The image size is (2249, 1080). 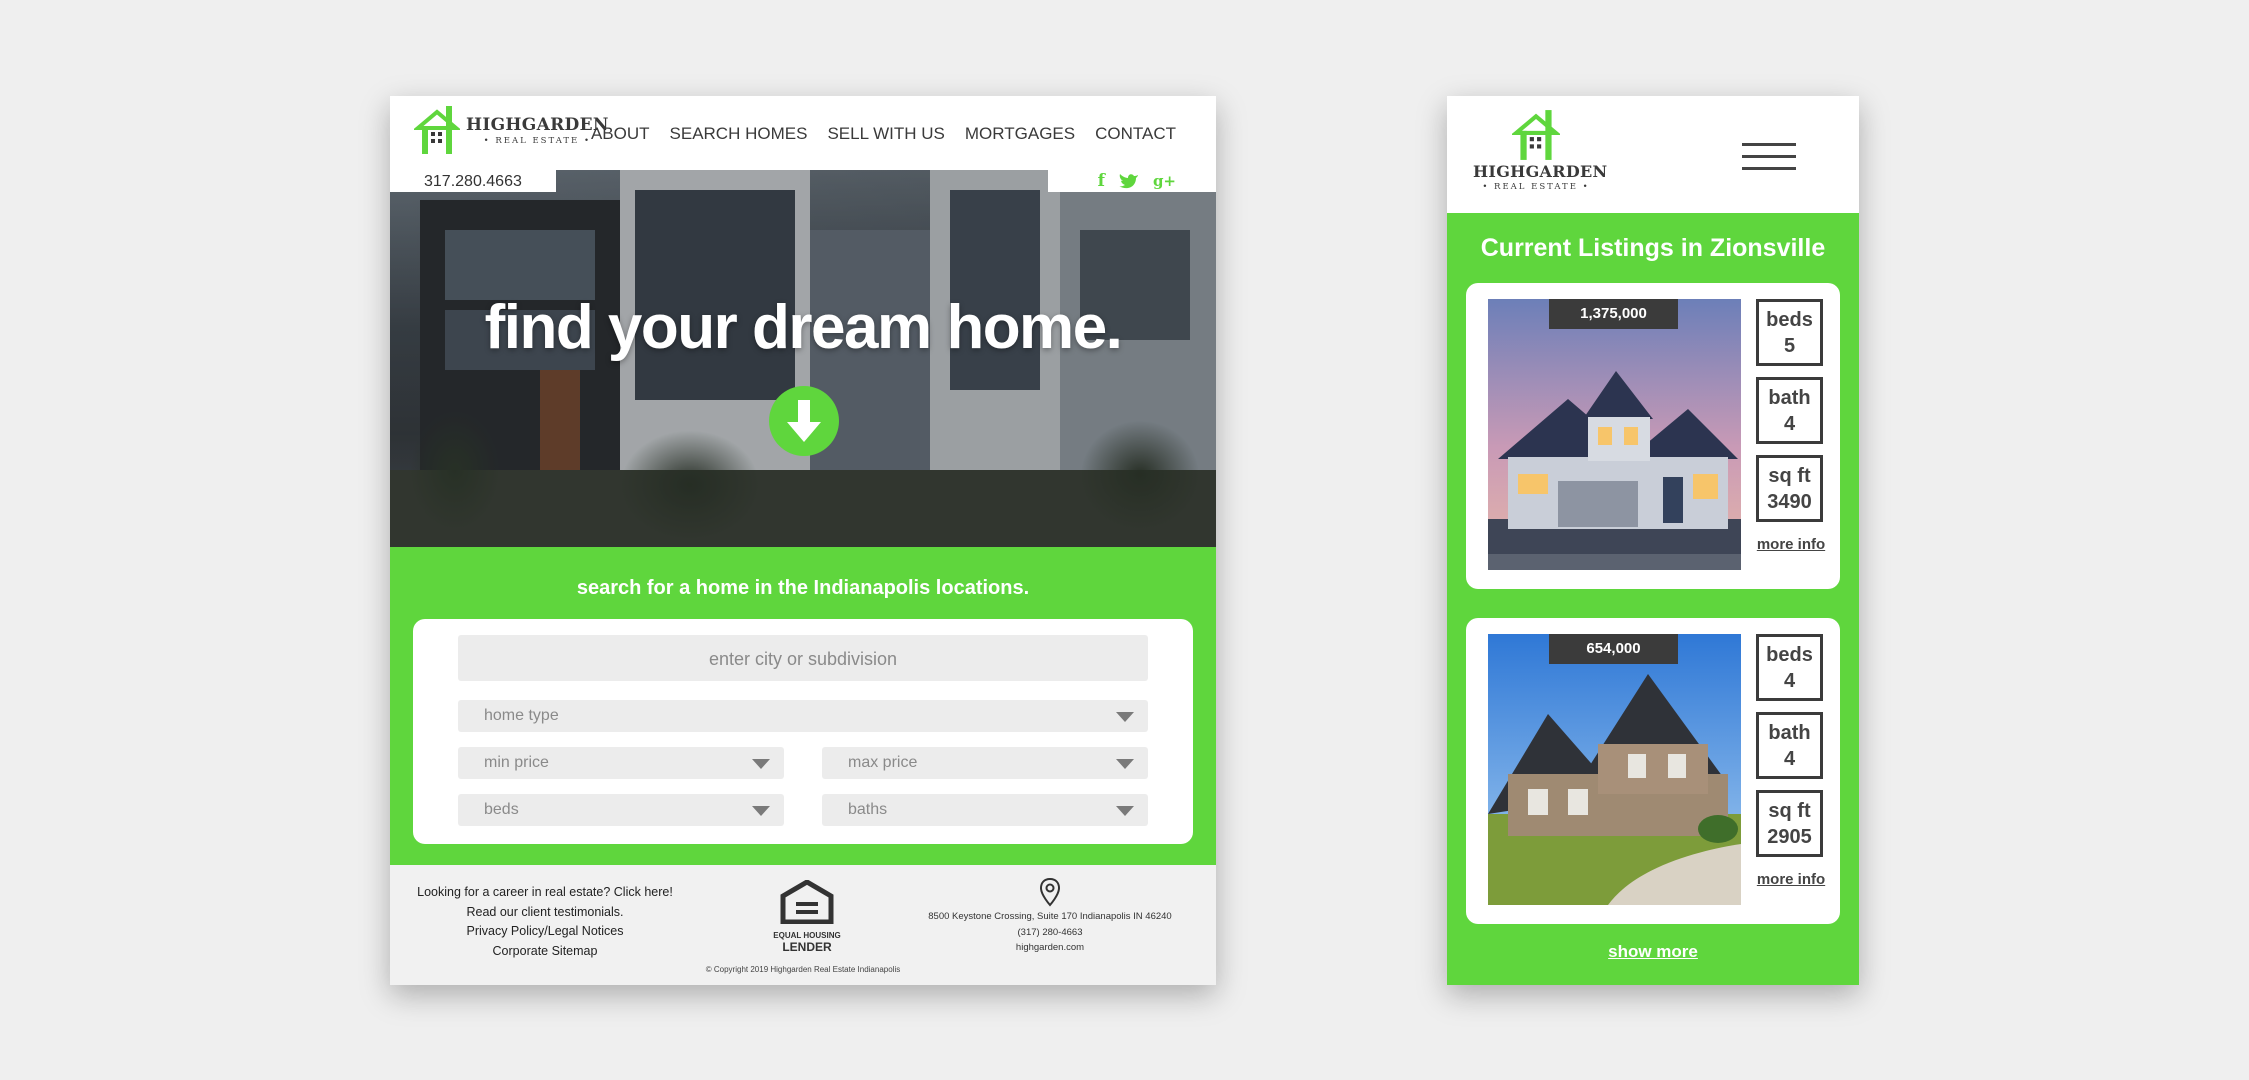 I want to click on lender-text: LENDER, so click(x=807, y=947).